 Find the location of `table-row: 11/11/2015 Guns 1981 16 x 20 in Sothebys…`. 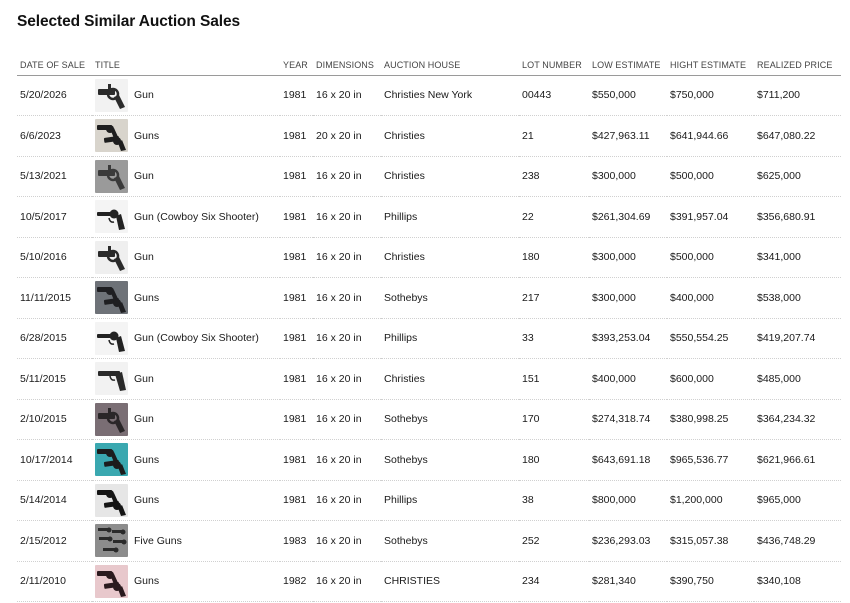

table-row: 11/11/2015 Guns 1981 16 x 20 in Sothebys… is located at coordinates (429, 298).